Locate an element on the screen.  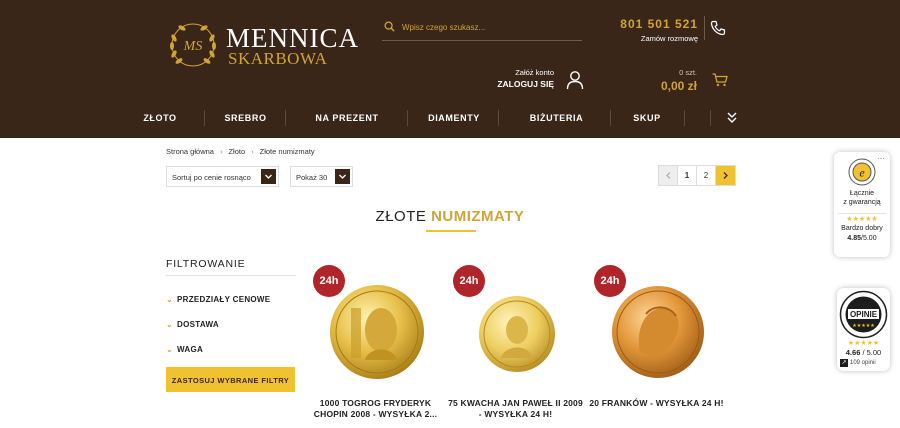
filter-price-ranges: ⌄ PRZEDZIAŁY CENOWE is located at coordinates (218, 299).